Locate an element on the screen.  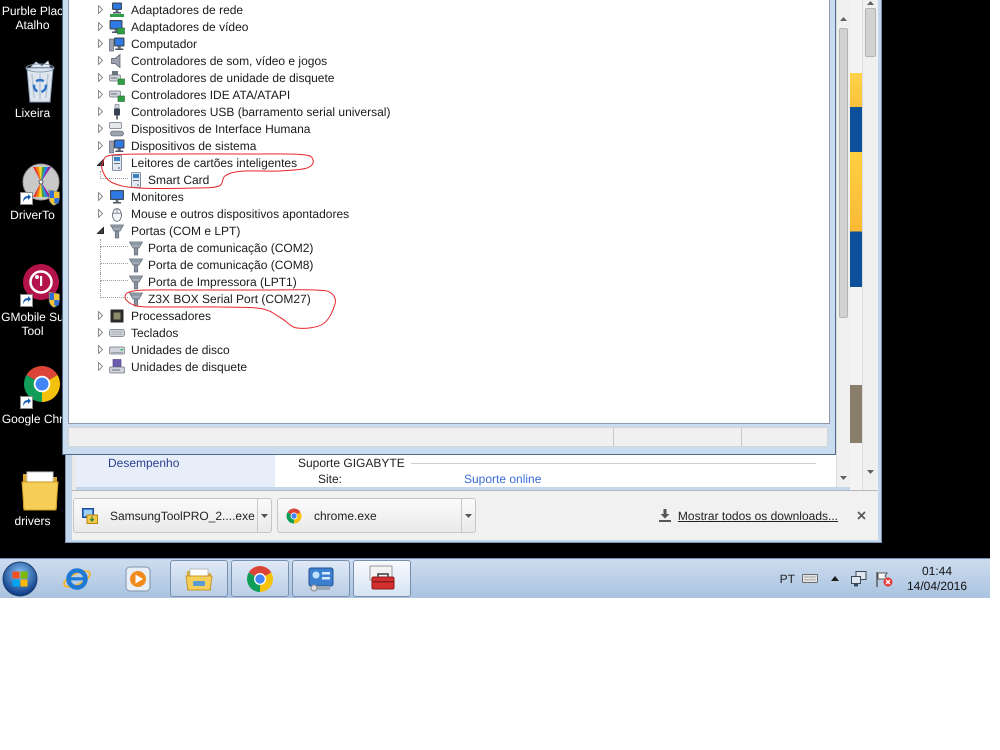
download-item: chrome.exe is located at coordinates (376, 515).